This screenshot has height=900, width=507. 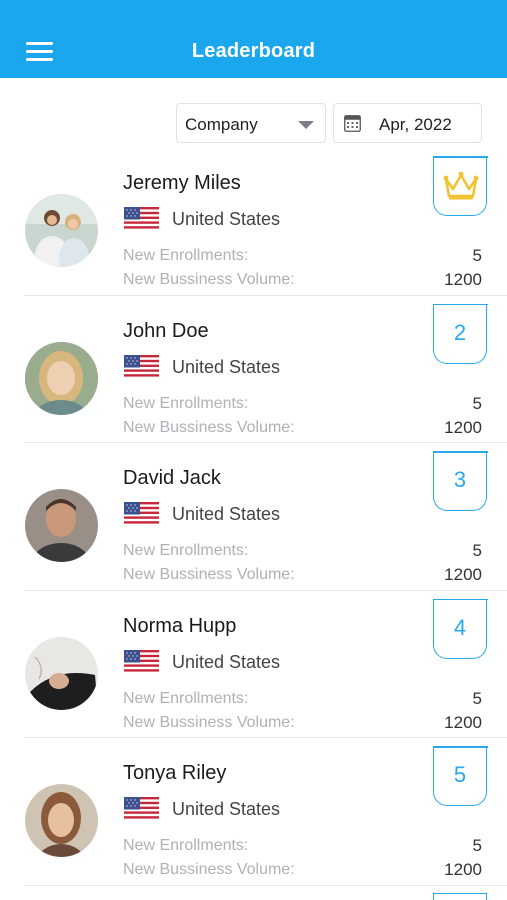 I want to click on member-name: John Doe, so click(x=166, y=330).